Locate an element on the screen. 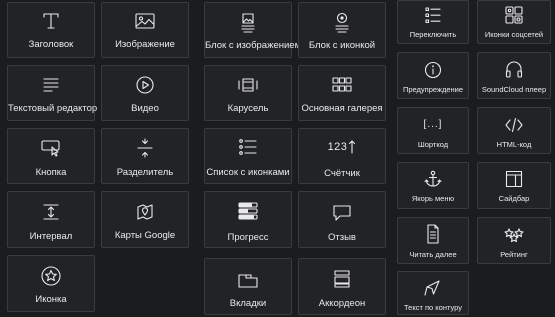 The image size is (555, 317). widget-spacer: Интервал is located at coordinates (51, 219).